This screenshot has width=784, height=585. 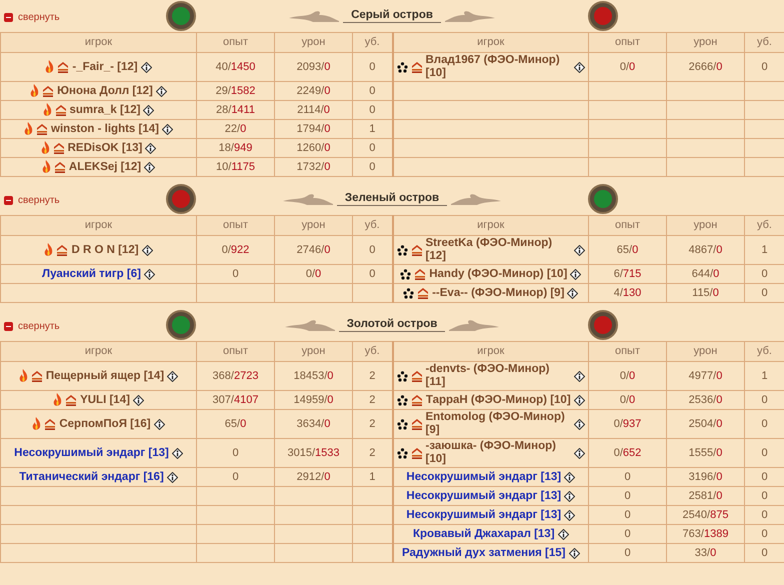 I want to click on player-name: D R O N [12], so click(x=105, y=250).